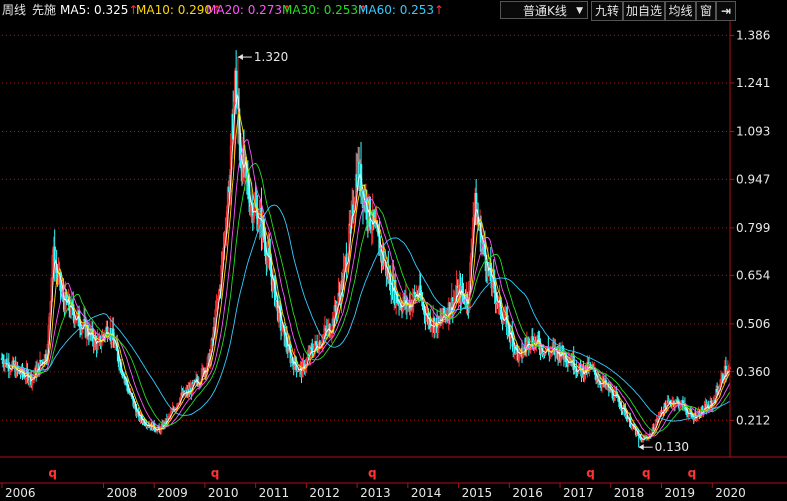  What do you see at coordinates (753, 131) in the screenshot?
I see `y-tick-label: 1.093` at bounding box center [753, 131].